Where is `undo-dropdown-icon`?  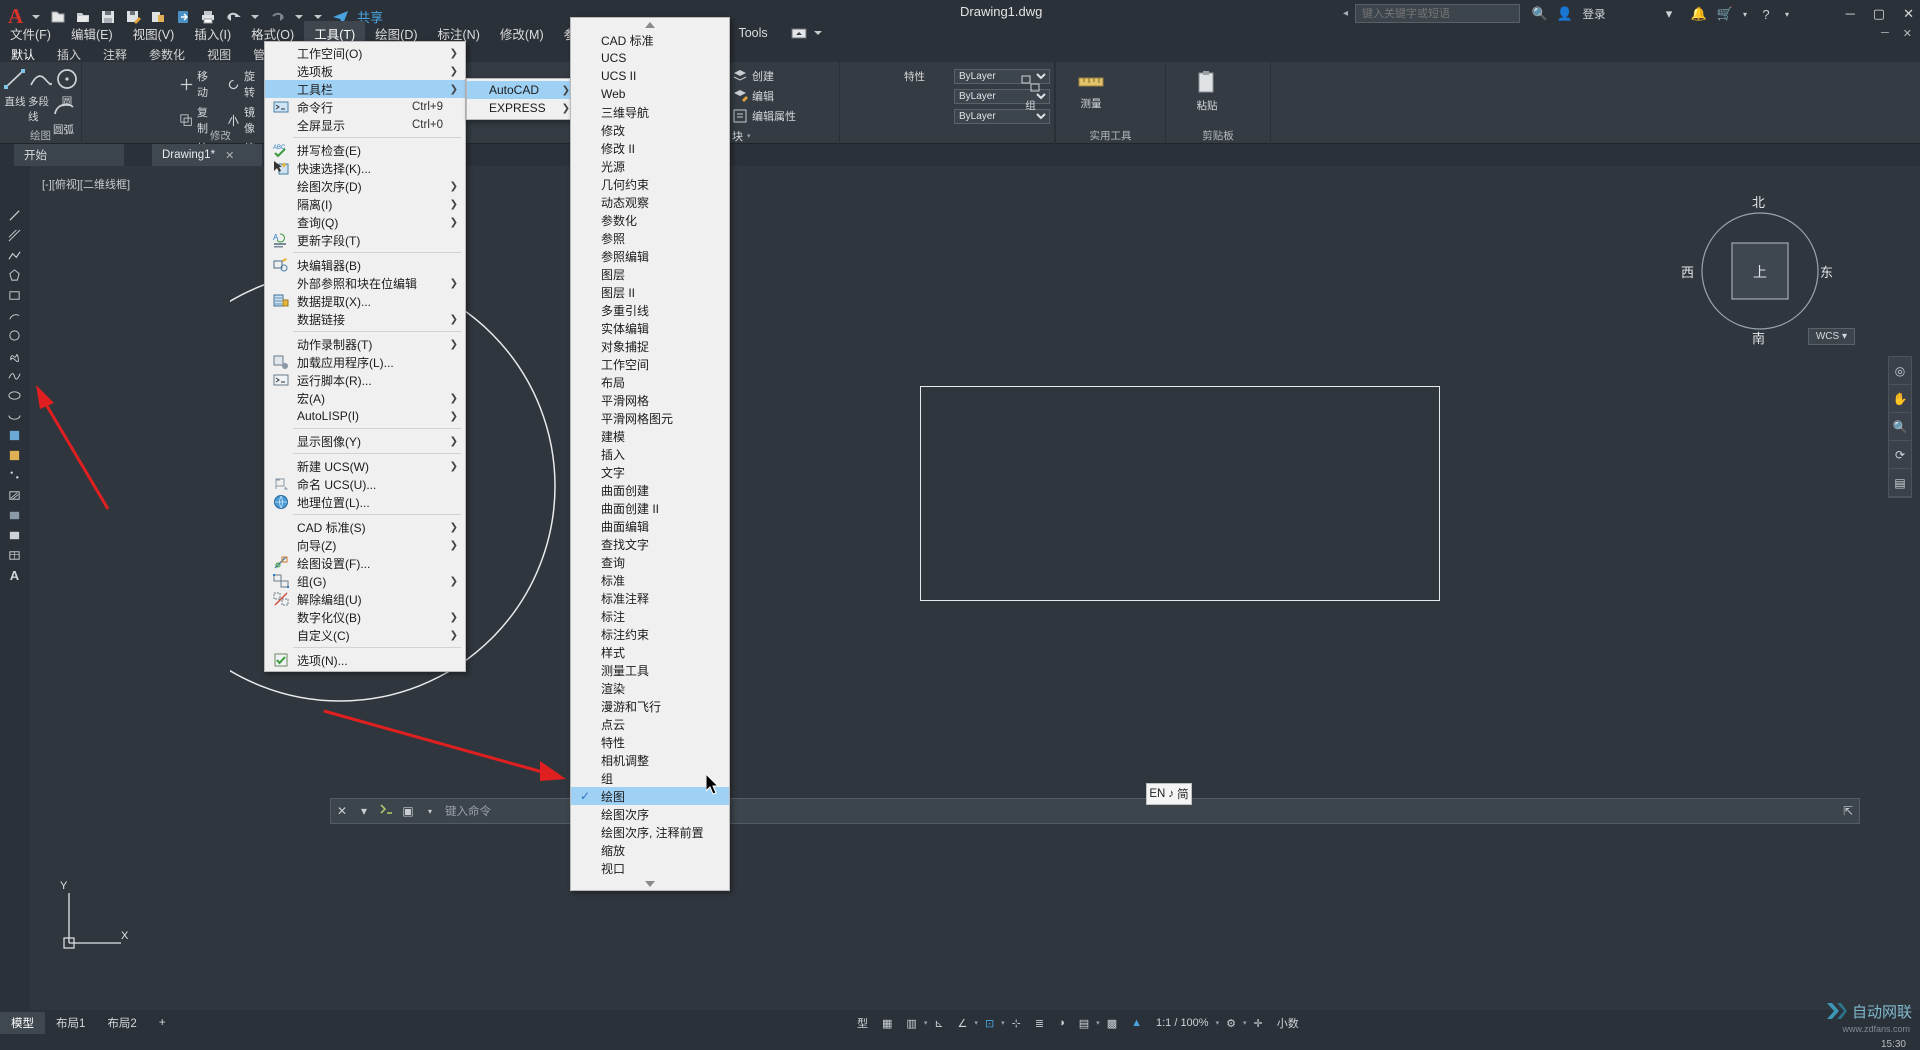
undo-dropdown-icon is located at coordinates (255, 16).